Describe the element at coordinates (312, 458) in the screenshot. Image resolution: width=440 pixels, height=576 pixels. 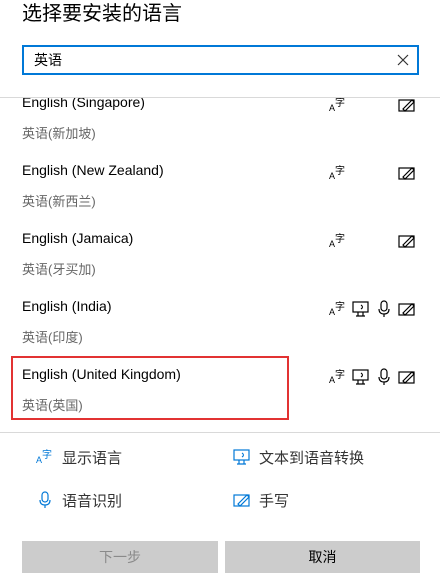
I see `legend-label: 文本到语音转换` at that location.